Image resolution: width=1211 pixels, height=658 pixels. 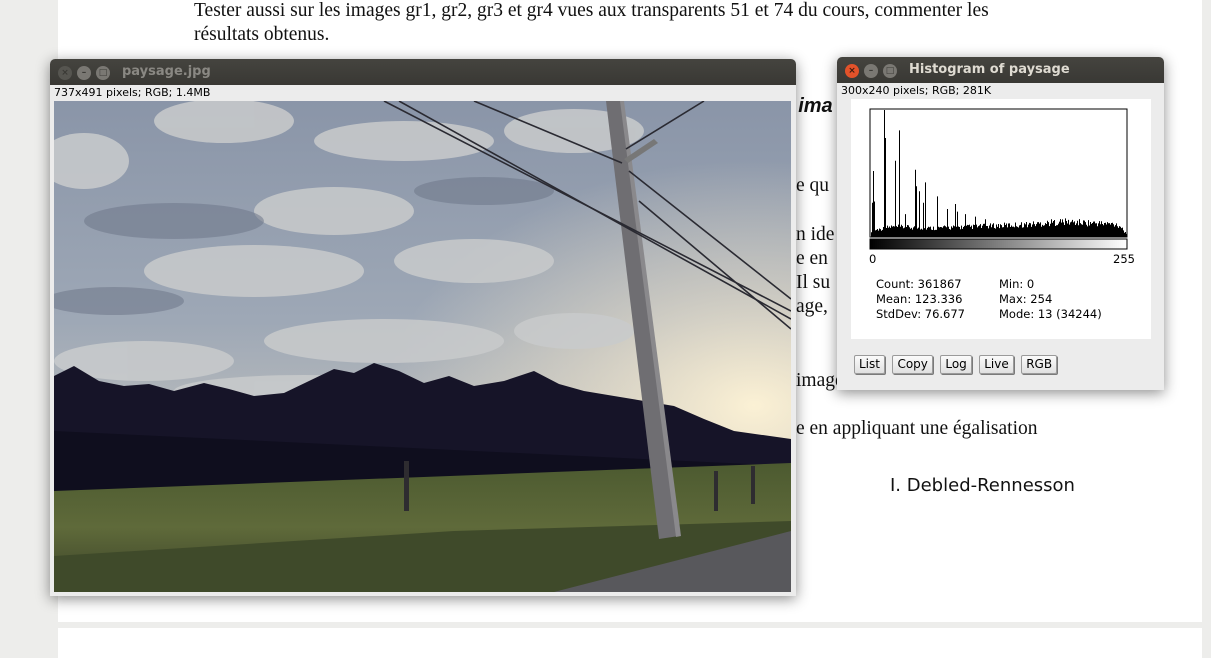 What do you see at coordinates (815, 234) in the screenshot?
I see `doc-fragment: n ide` at bounding box center [815, 234].